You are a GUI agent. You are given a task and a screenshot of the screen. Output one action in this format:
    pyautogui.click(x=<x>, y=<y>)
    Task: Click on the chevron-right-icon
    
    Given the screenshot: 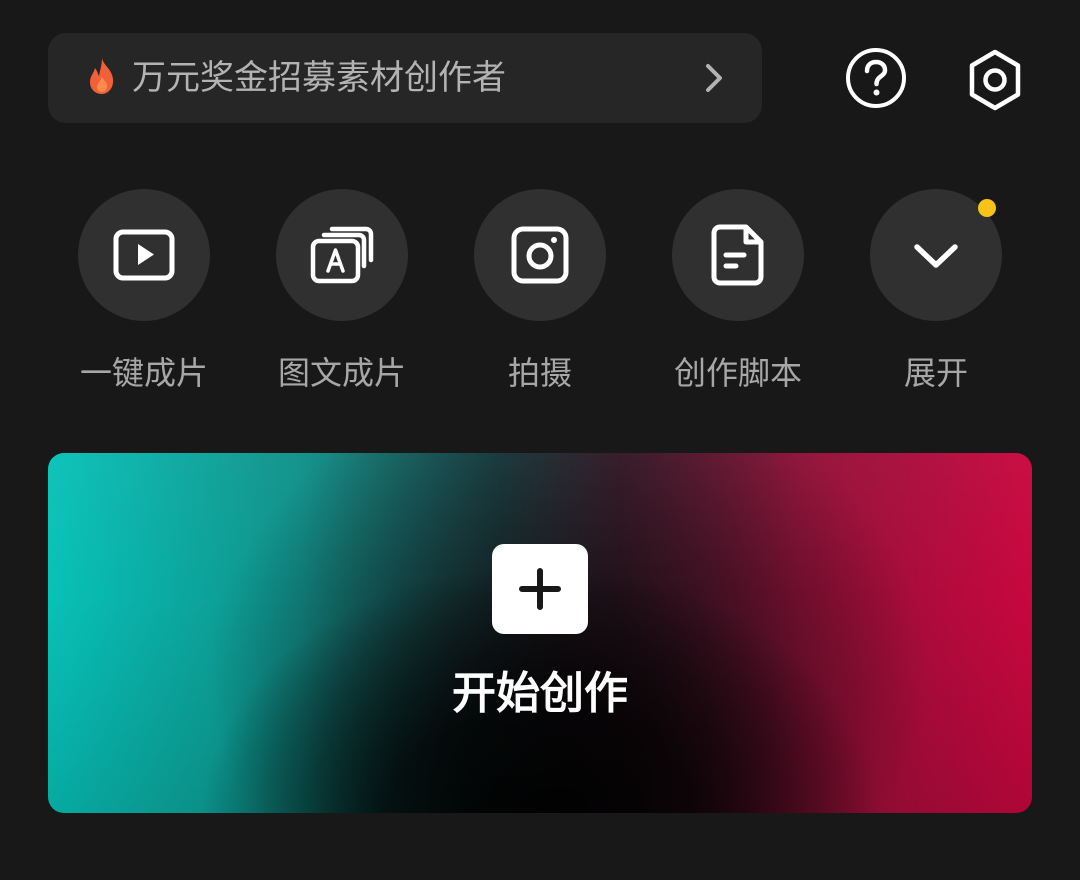 What is the action you would take?
    pyautogui.click(x=714, y=78)
    